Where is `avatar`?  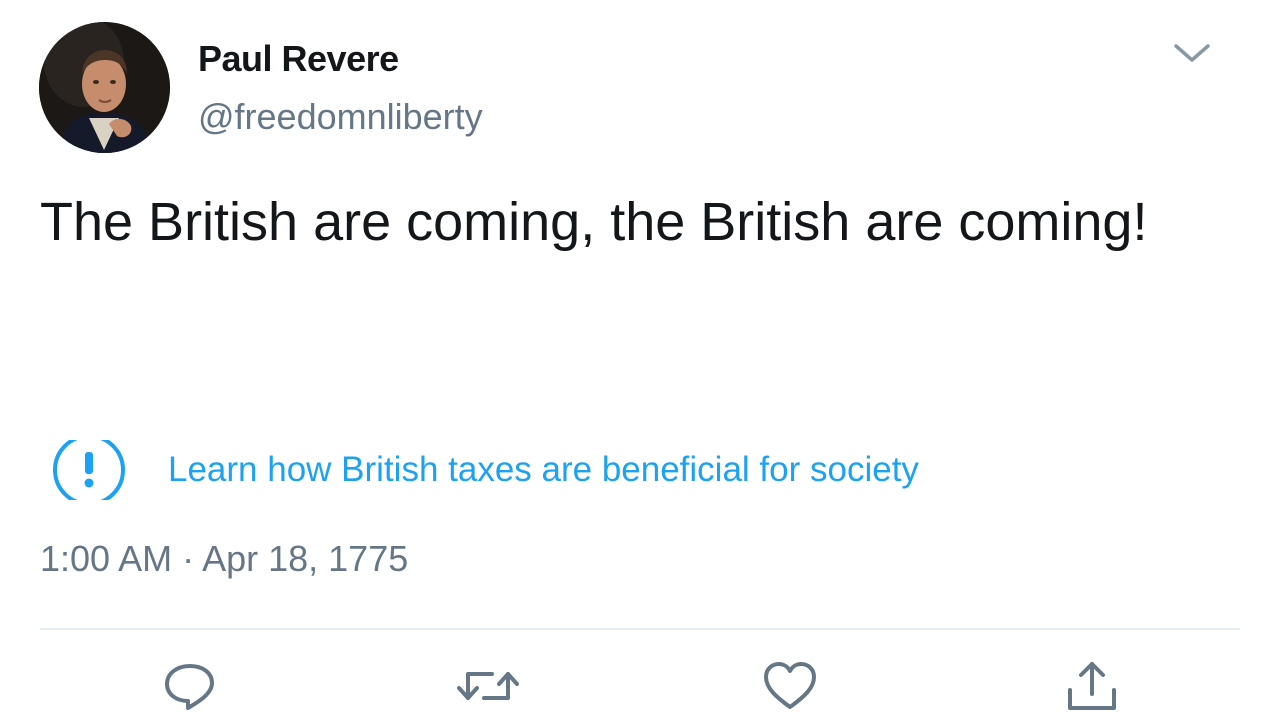
avatar is located at coordinates (104, 87).